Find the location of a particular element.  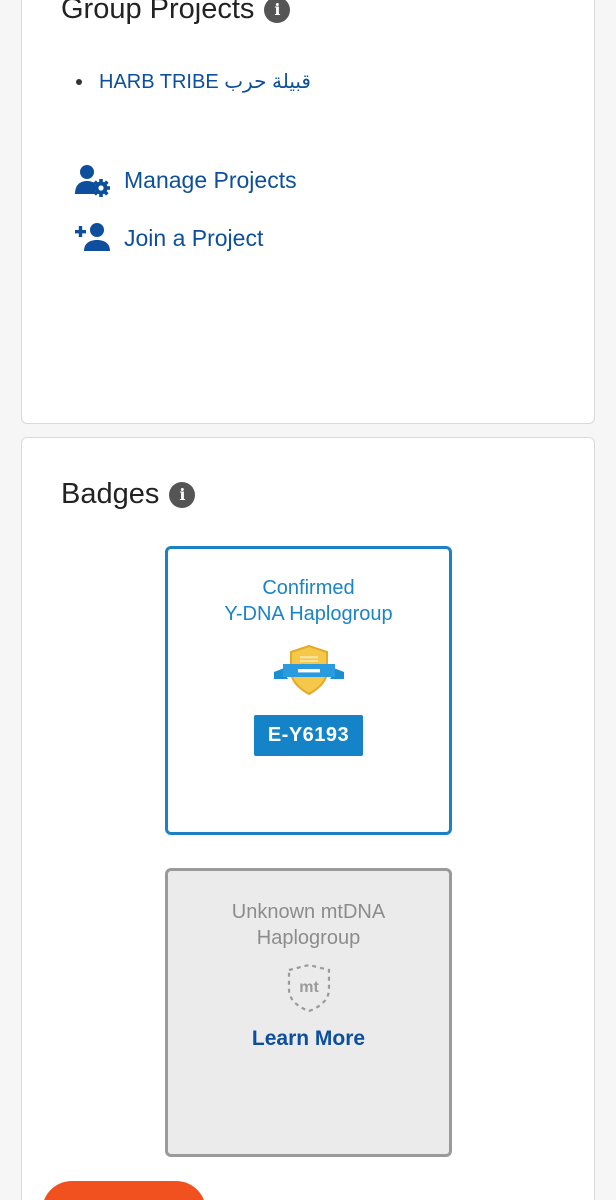

ydna-badge-title: Confirmed Y-DNA Haplogroup is located at coordinates (308, 601).